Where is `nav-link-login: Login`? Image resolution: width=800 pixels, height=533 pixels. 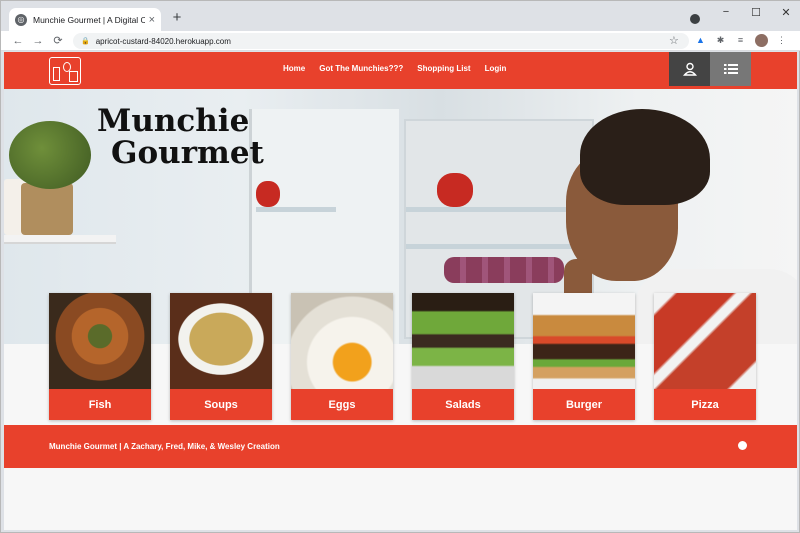
nav-link-login: Login is located at coordinates (496, 68).